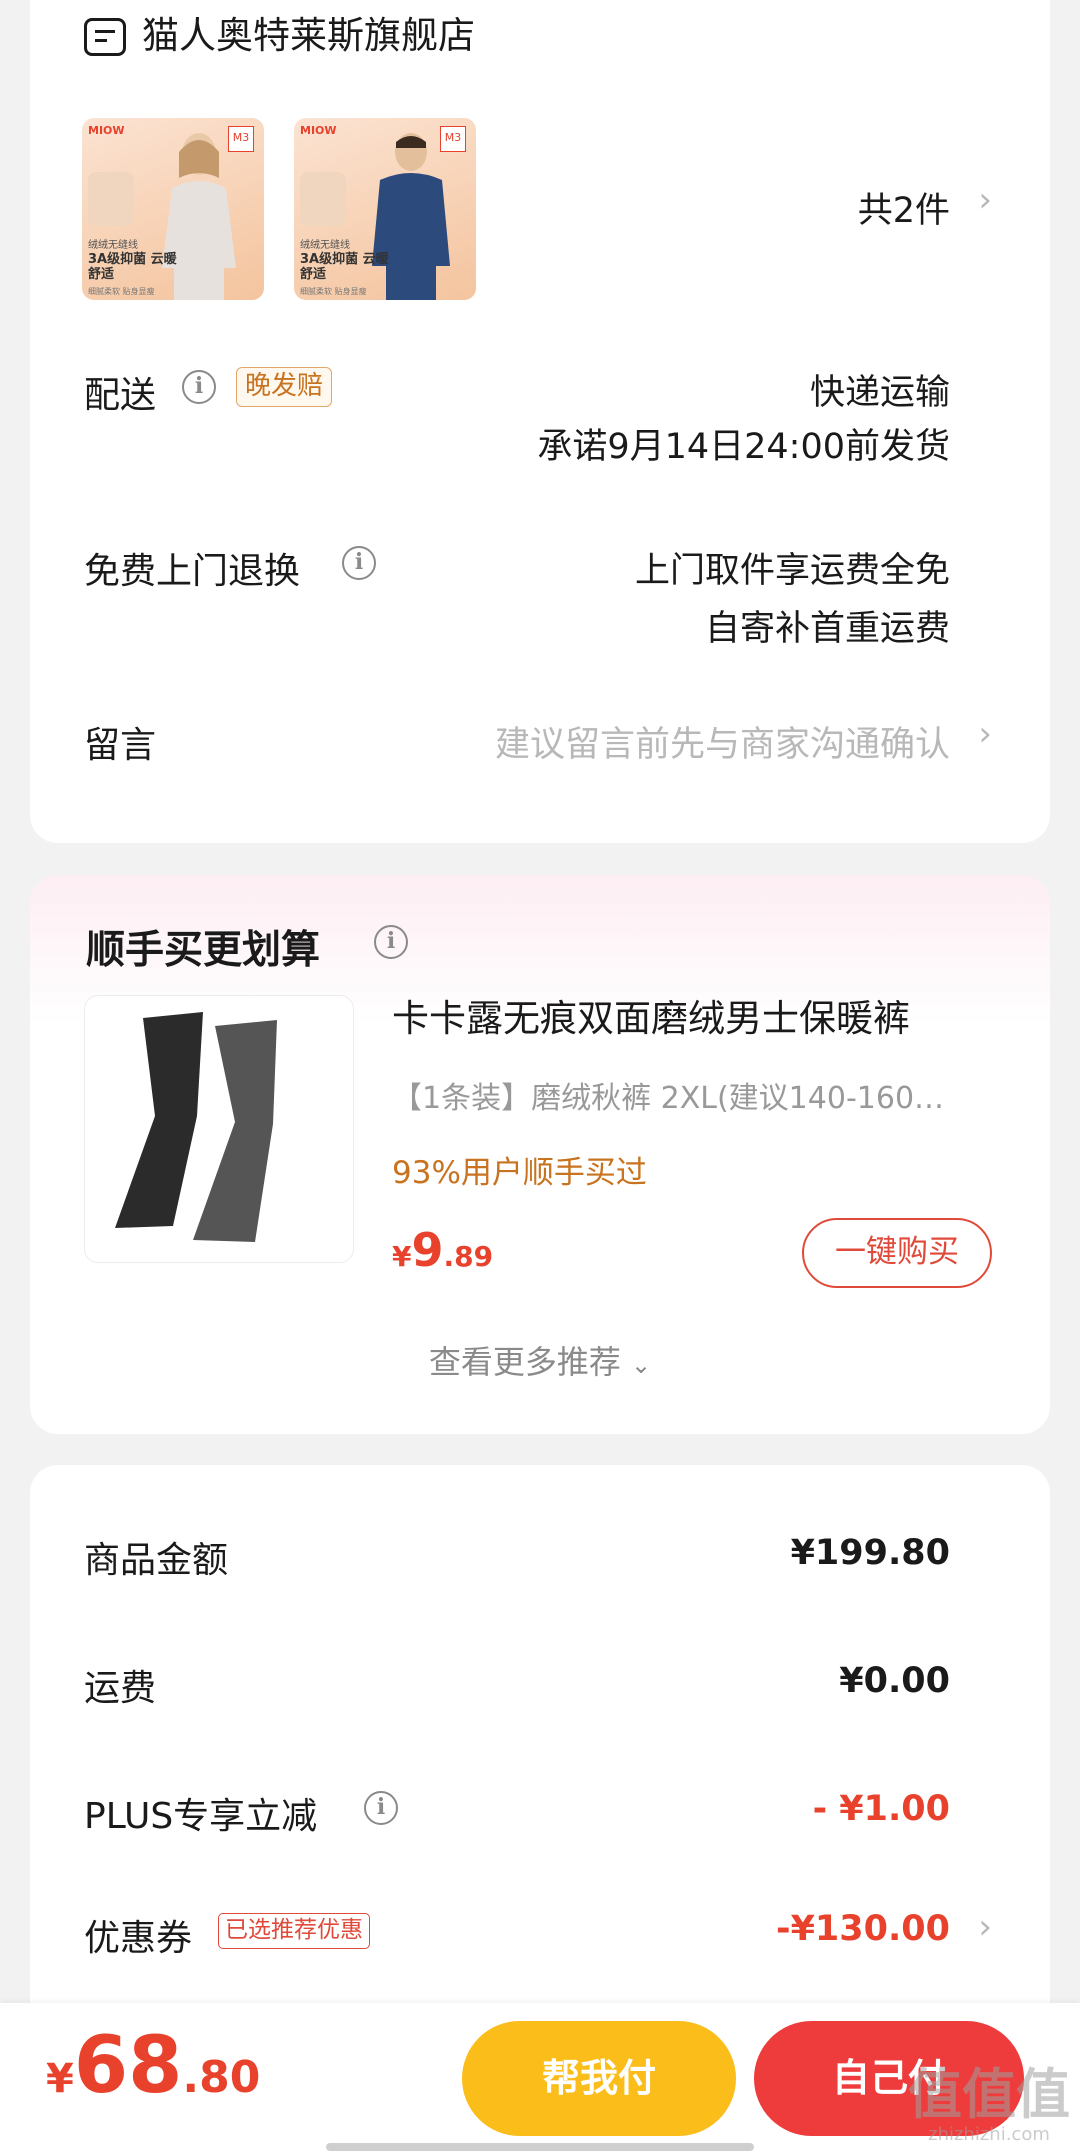  I want to click on items-count: 共2件, so click(850, 207).